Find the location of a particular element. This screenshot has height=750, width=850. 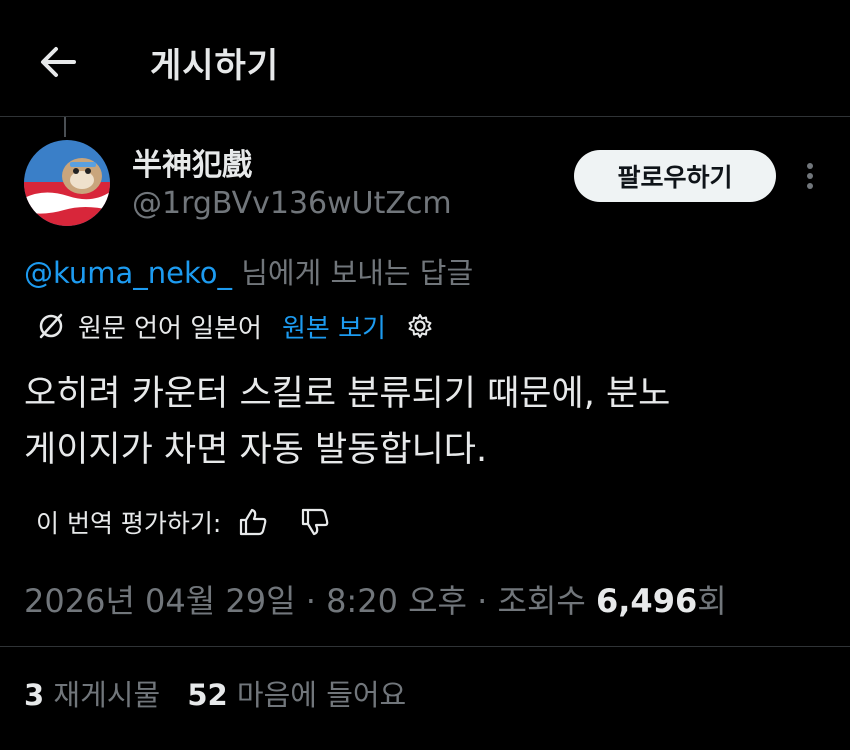

translation-row: 원문 언어 일본어 원본 보기 is located at coordinates (234, 326).